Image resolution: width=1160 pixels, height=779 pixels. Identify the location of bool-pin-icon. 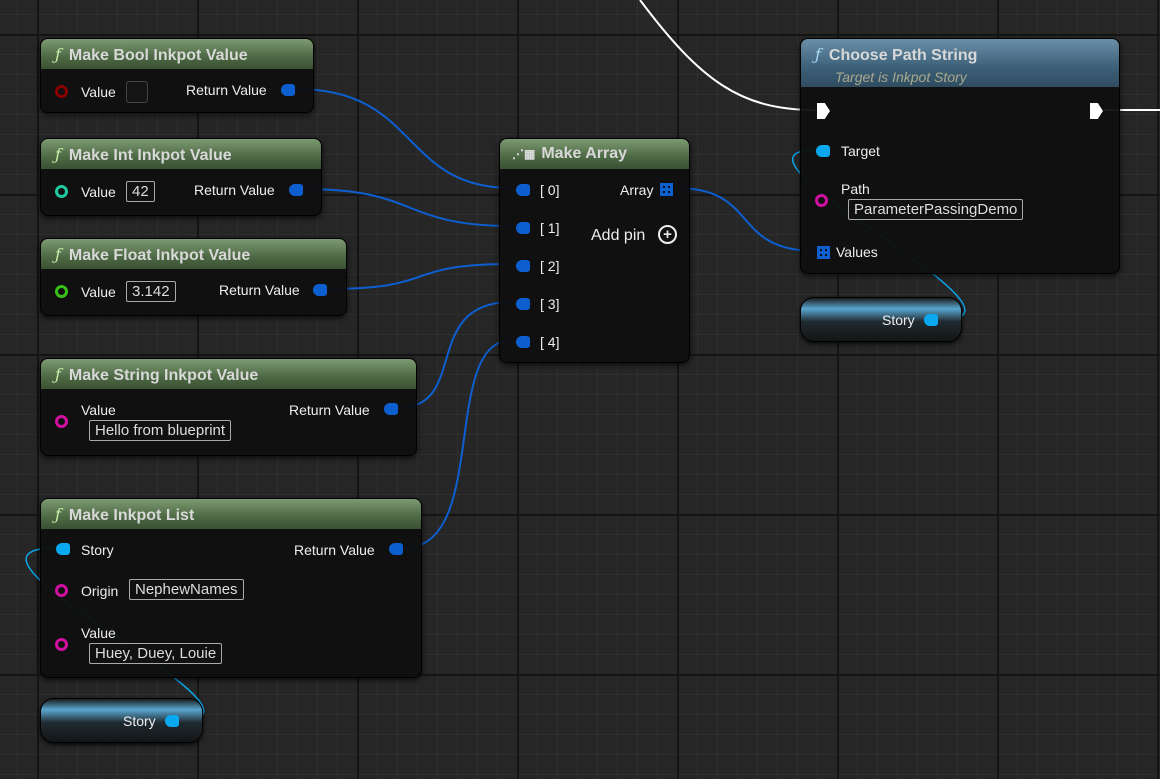
(61, 91).